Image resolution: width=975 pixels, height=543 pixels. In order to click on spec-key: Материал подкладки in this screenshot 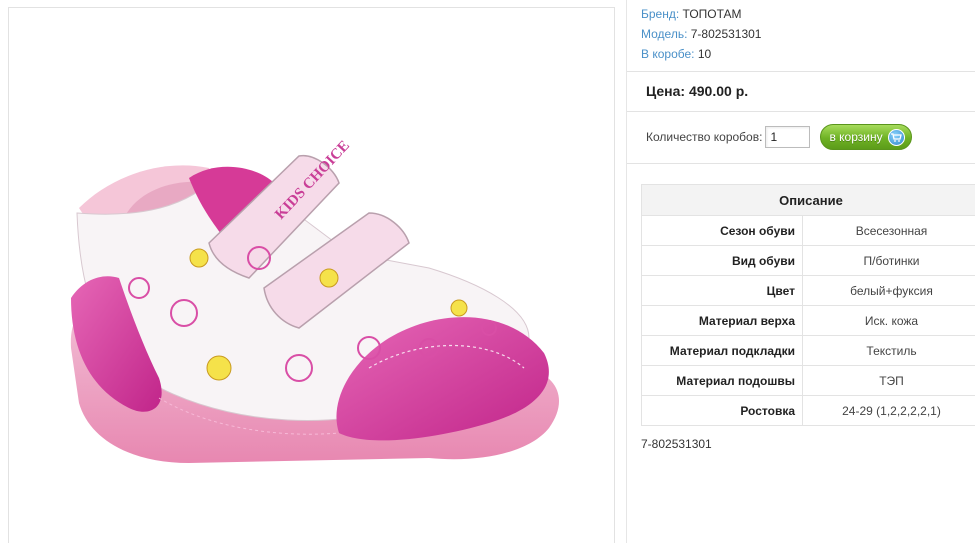, I will do `click(722, 350)`.